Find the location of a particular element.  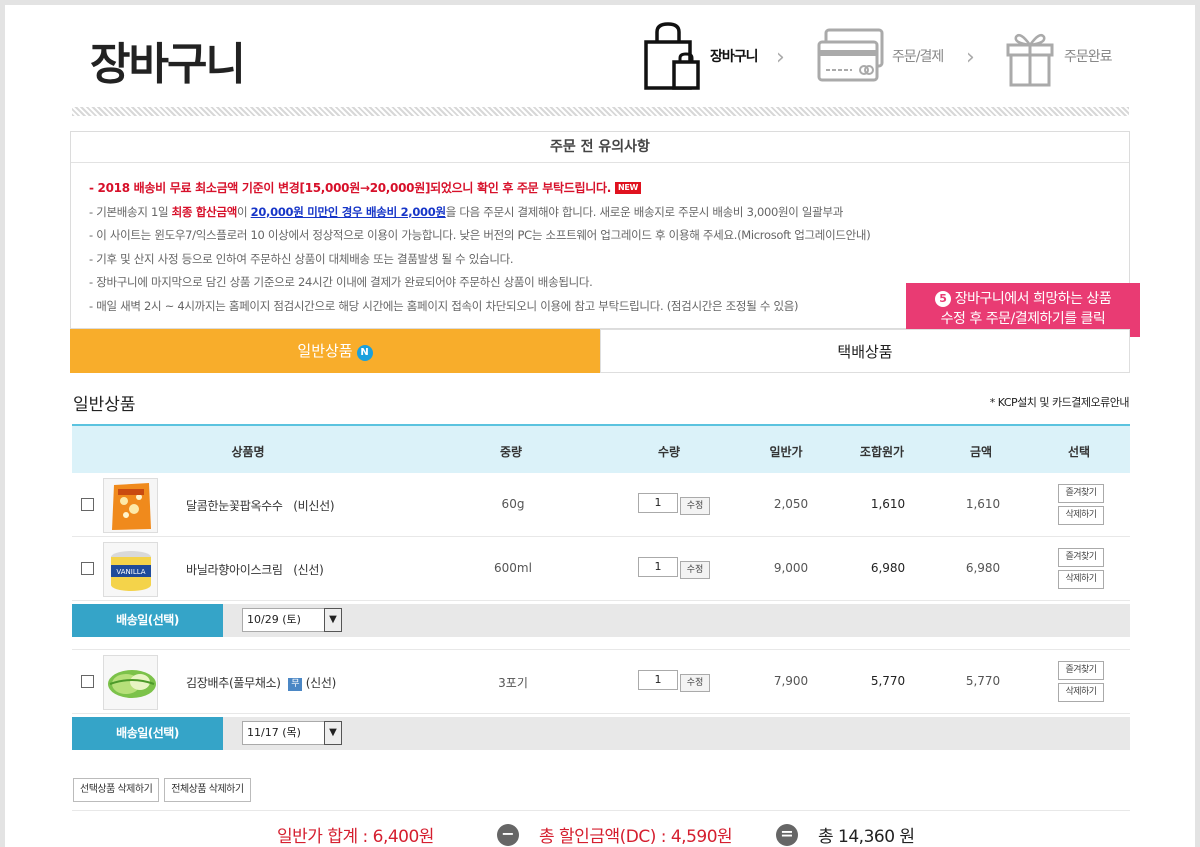

delivery-date-row: 배송일(선택) 10/29 (토) ▼ is located at coordinates (601, 620).